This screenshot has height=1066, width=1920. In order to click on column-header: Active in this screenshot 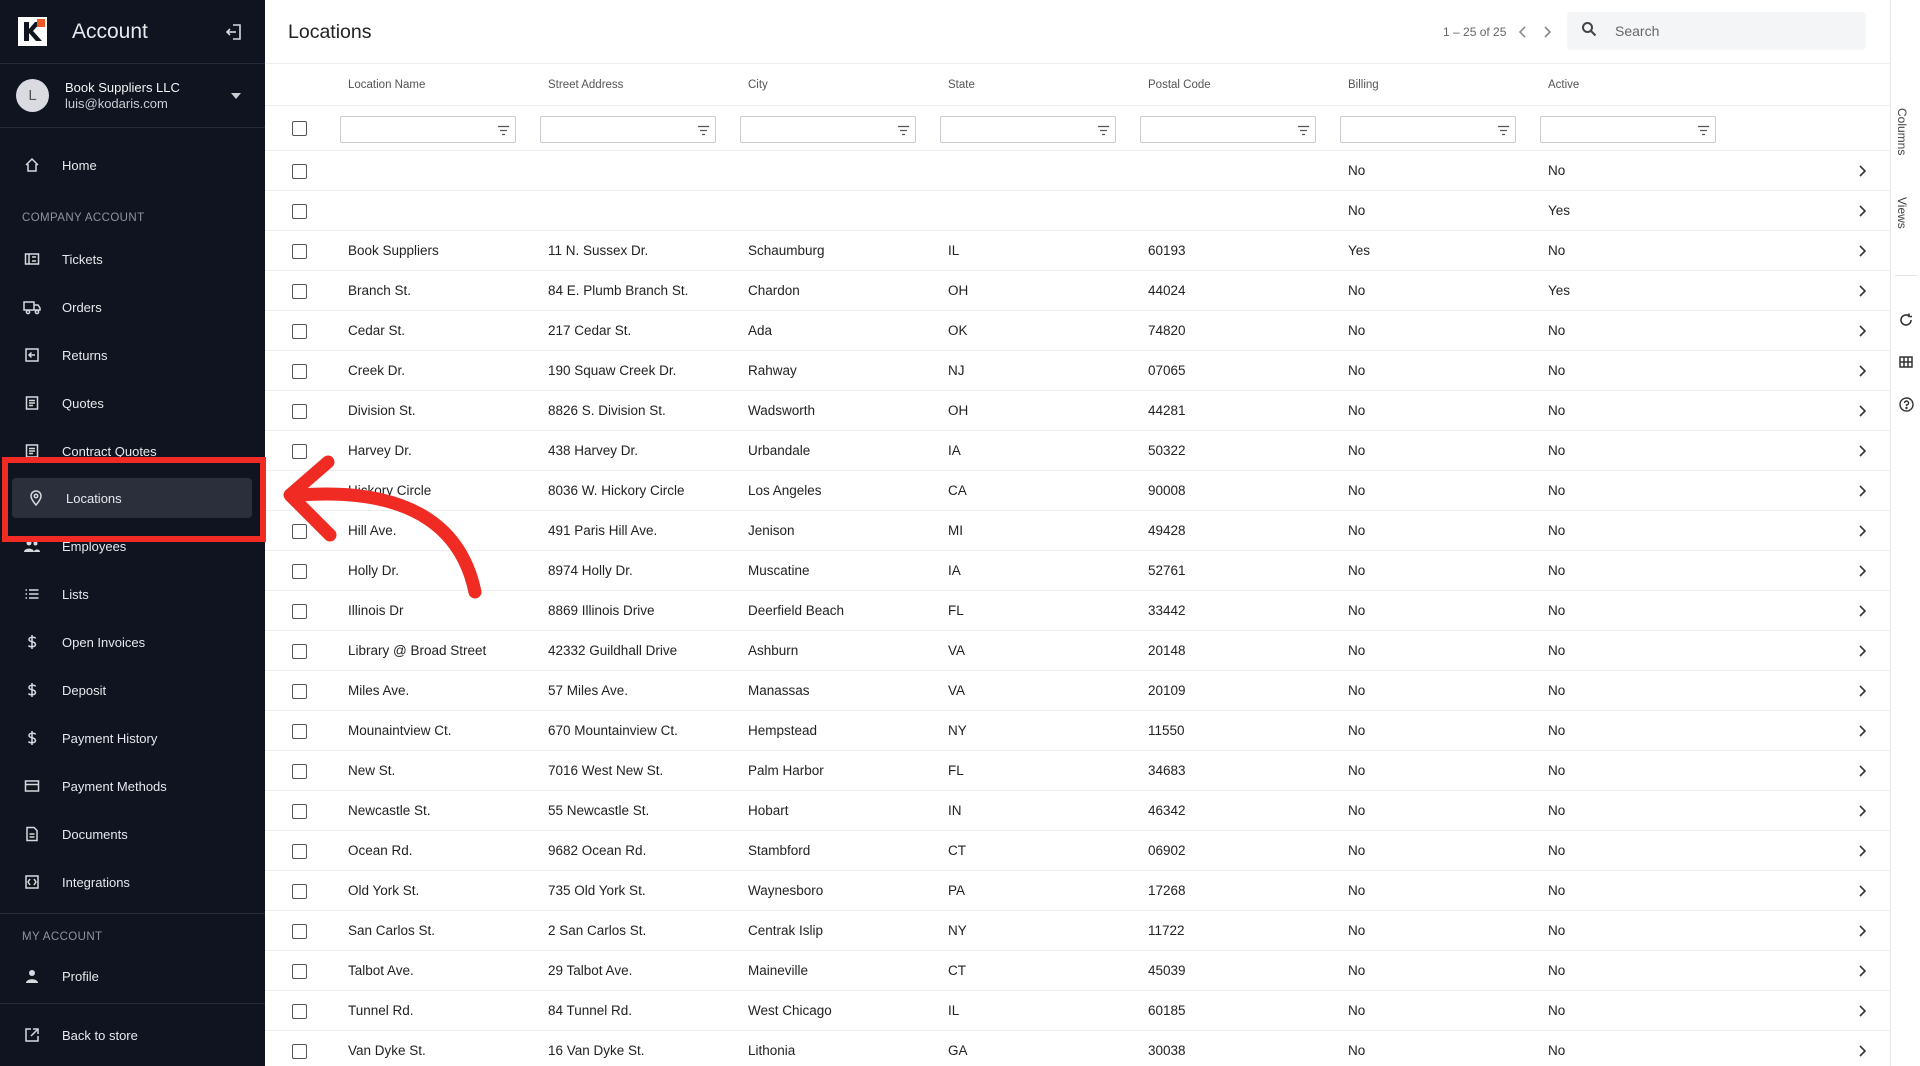, I will do `click(1563, 84)`.